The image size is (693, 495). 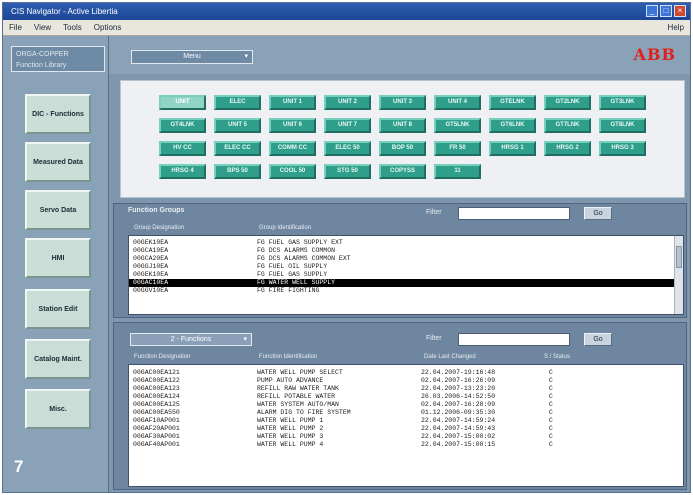 What do you see at coordinates (567, 125) in the screenshot?
I see `unit-button: GT7LNK` at bounding box center [567, 125].